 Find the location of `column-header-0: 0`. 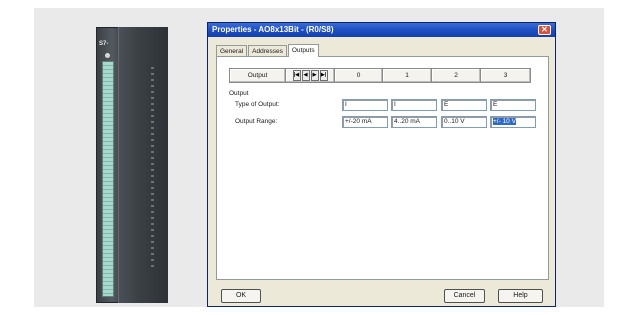

column-header-0: 0 is located at coordinates (358, 75).